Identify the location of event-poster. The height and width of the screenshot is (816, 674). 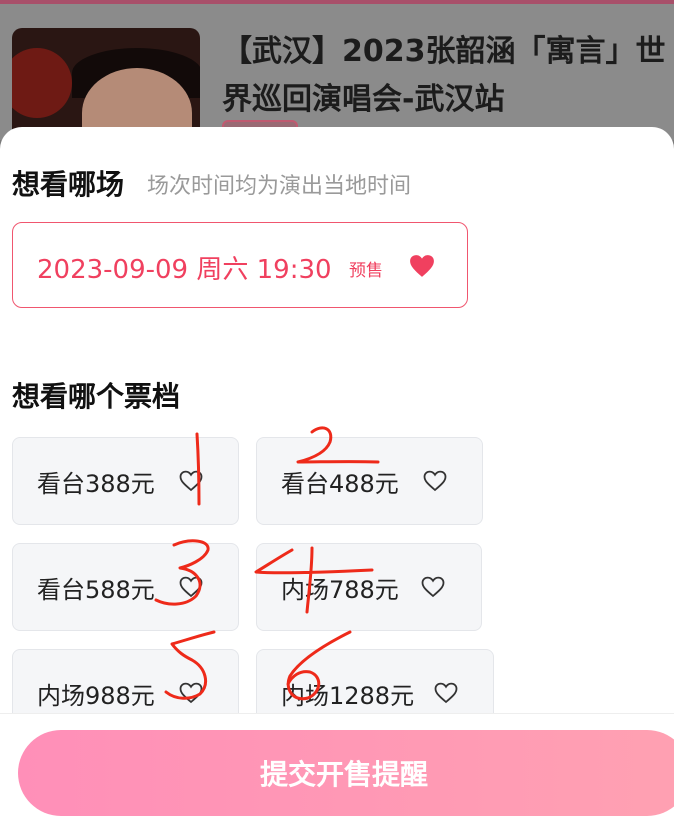
(106, 84).